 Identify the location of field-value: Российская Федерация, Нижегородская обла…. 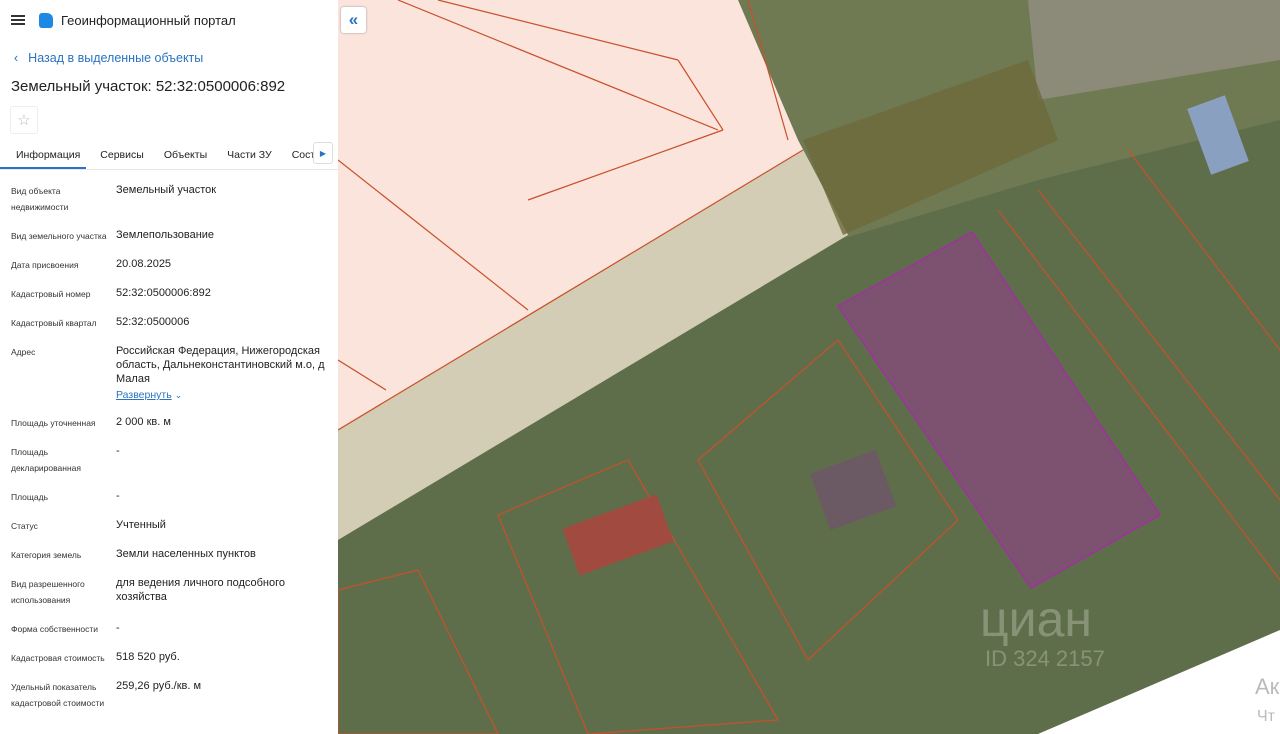
(223, 373).